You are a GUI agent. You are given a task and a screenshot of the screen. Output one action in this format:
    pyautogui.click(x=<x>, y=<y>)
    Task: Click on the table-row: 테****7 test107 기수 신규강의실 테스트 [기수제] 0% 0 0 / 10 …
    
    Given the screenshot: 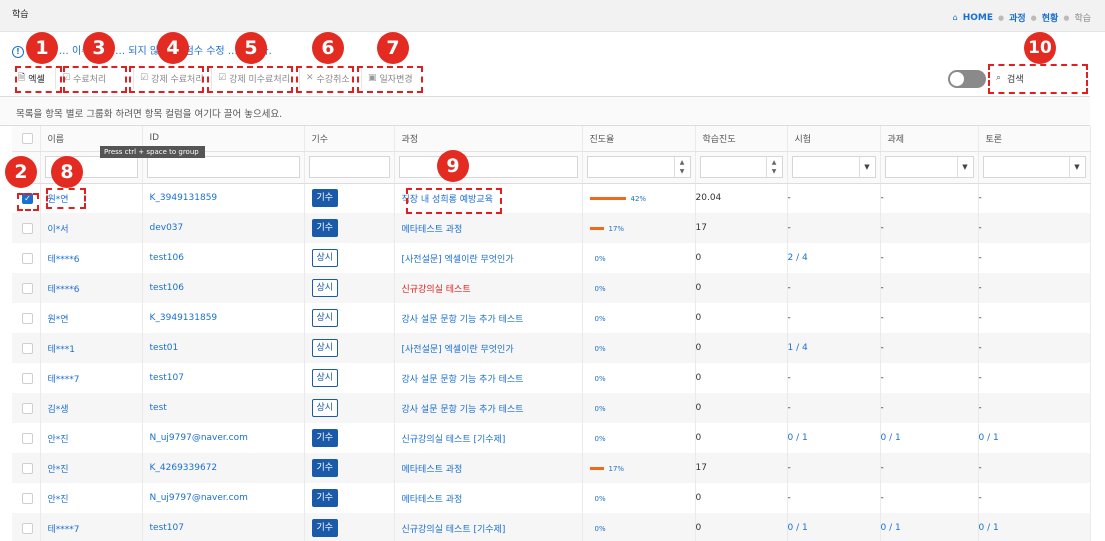 What is the action you would take?
    pyautogui.click(x=551, y=527)
    